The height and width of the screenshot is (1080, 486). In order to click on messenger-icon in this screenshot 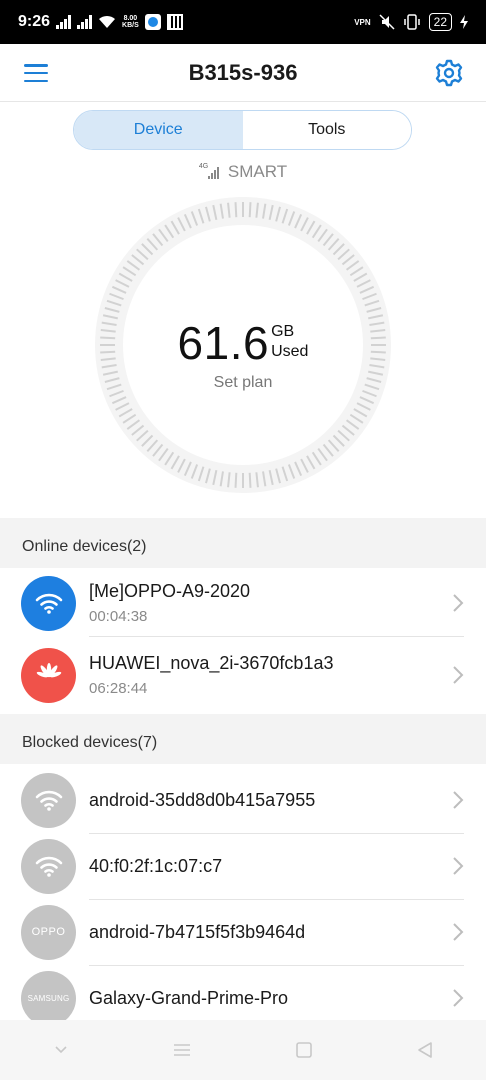, I will do `click(152, 22)`.